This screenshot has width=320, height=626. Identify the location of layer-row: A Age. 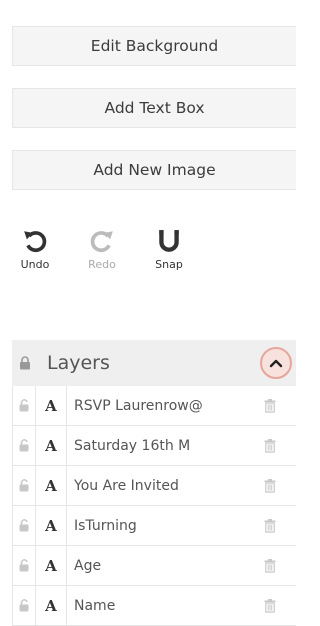
(154, 566).